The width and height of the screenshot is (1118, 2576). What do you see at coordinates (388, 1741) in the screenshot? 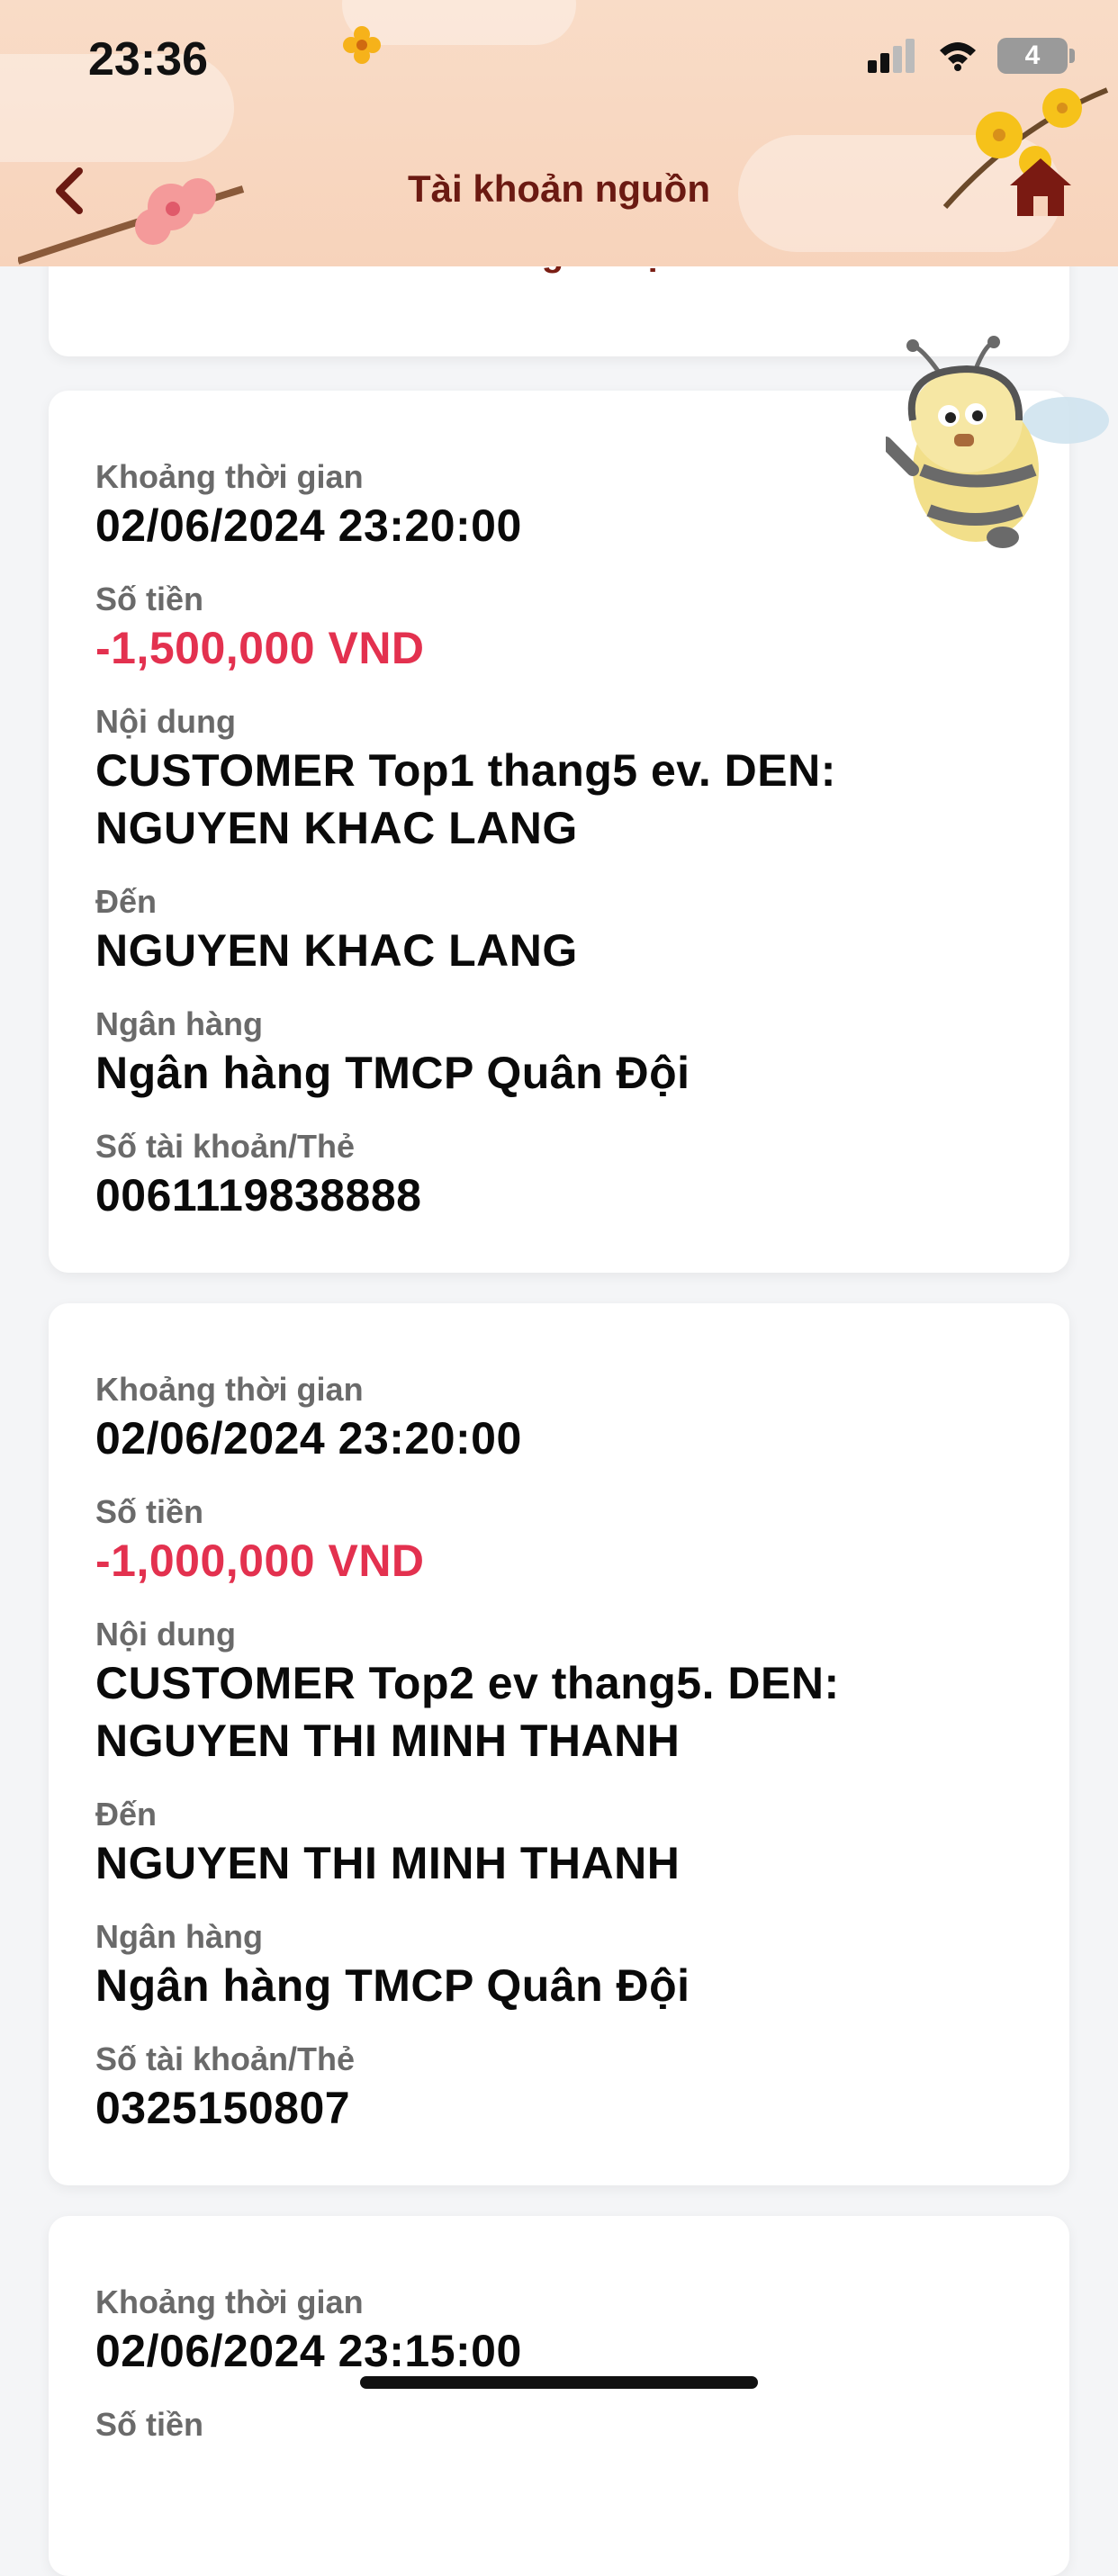
I see `content-value-line2: NGUYEN THI MINH THANH` at bounding box center [388, 1741].